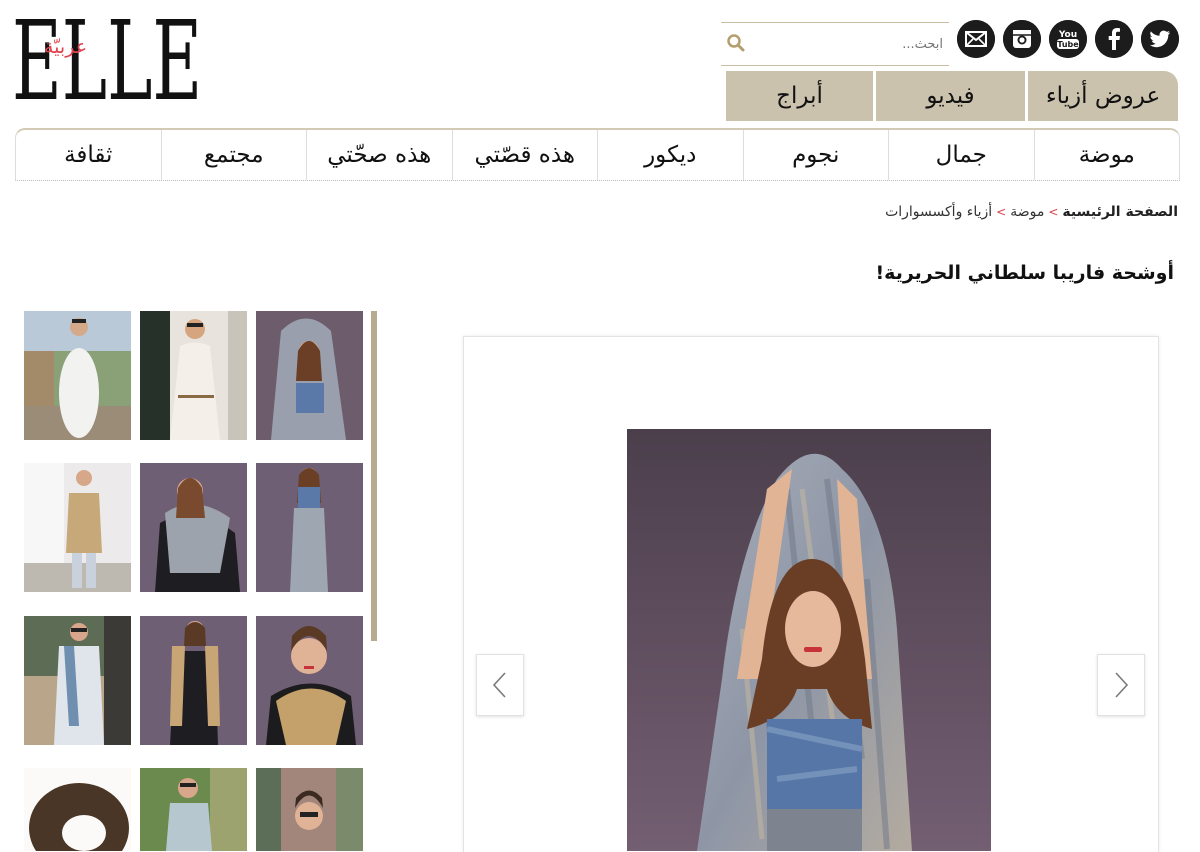 The height and width of the screenshot is (852, 1200). Describe the element at coordinates (1103, 96) in the screenshot. I see `tab-fashion-shows: عروض أزياء` at that location.